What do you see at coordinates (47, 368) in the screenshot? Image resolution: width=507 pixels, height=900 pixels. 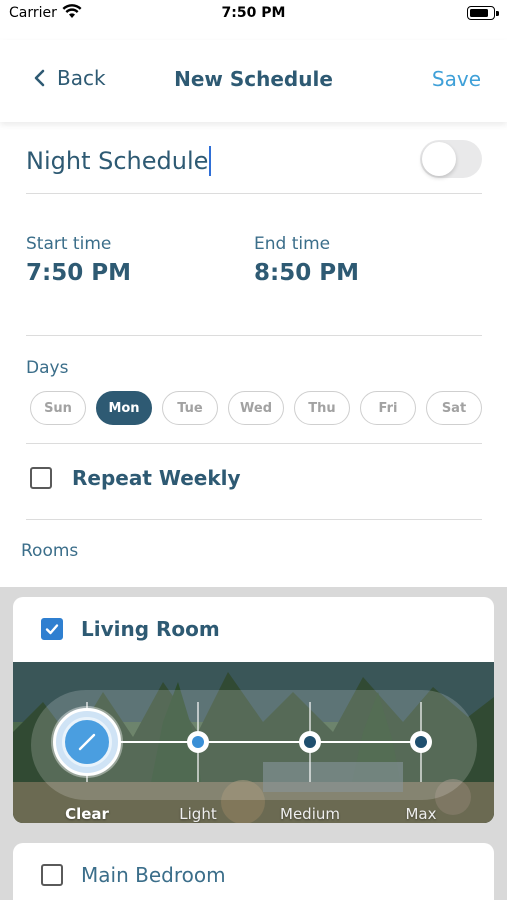 I see `days-label: Days` at bounding box center [47, 368].